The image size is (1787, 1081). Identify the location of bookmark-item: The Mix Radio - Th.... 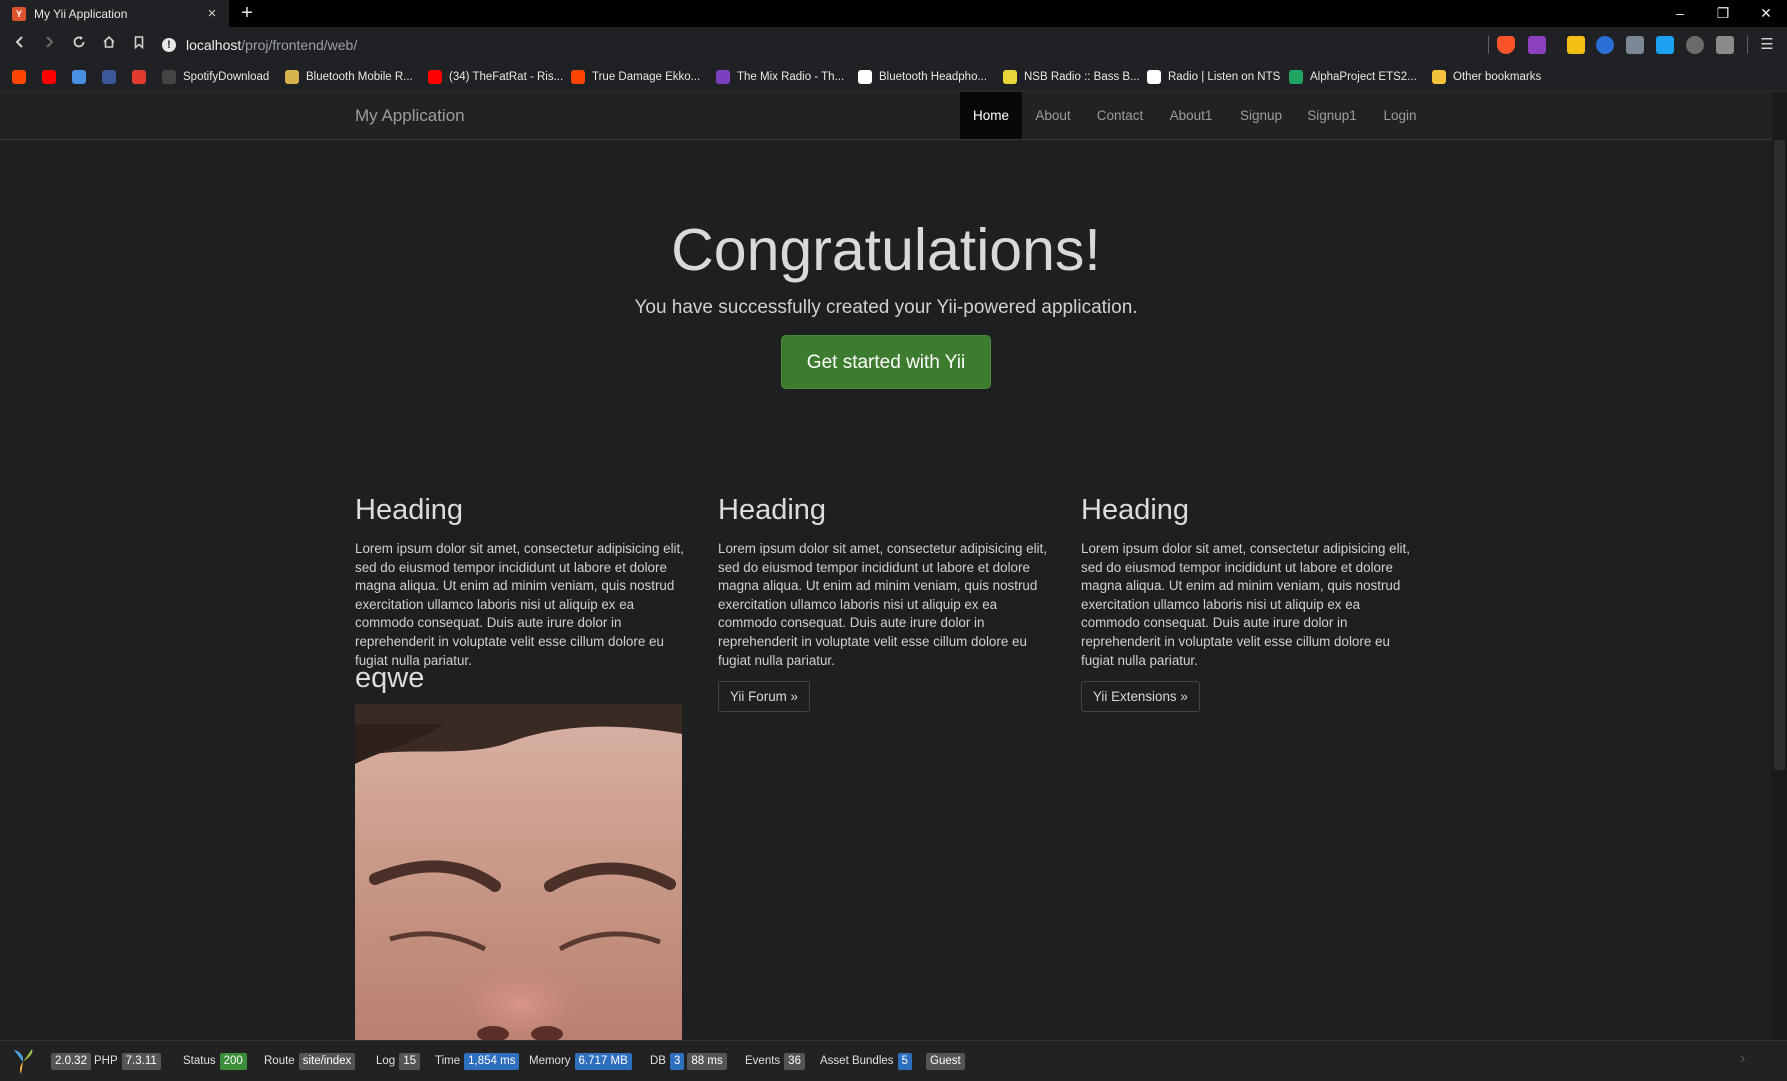
(780, 77).